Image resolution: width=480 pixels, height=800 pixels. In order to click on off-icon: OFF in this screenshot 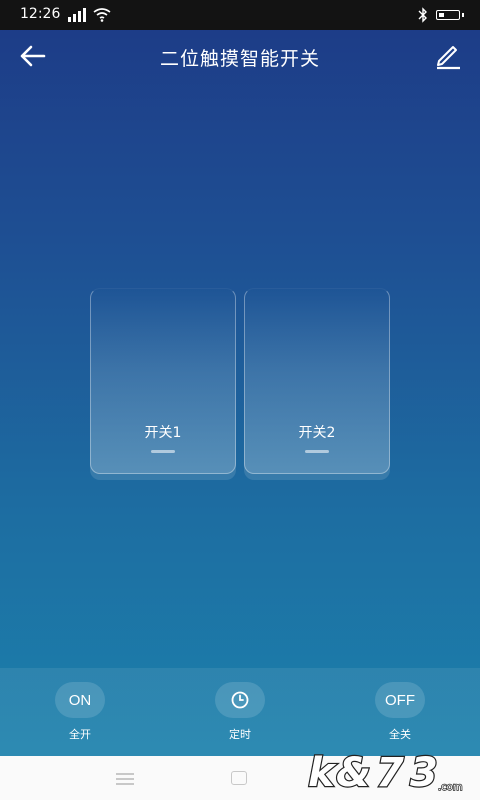, I will do `click(400, 700)`.